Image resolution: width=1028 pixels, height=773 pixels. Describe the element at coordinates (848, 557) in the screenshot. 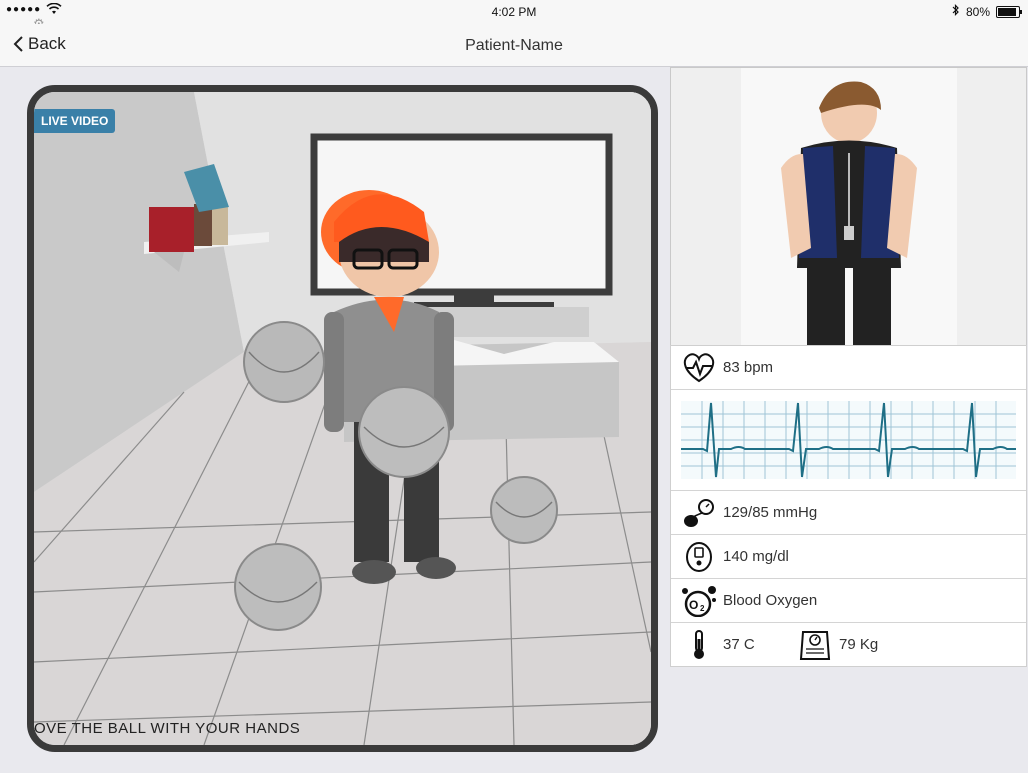

I see `glucose-row: 140 mg/dl` at that location.